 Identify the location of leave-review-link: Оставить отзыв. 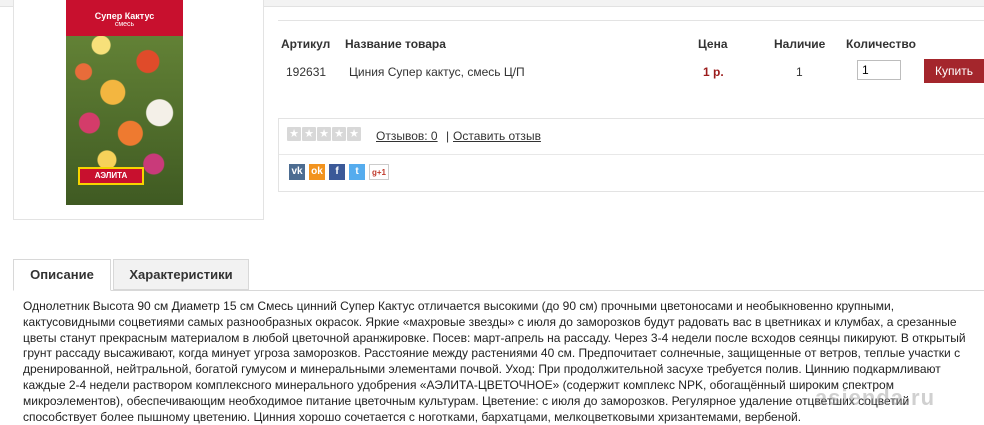
(497, 136).